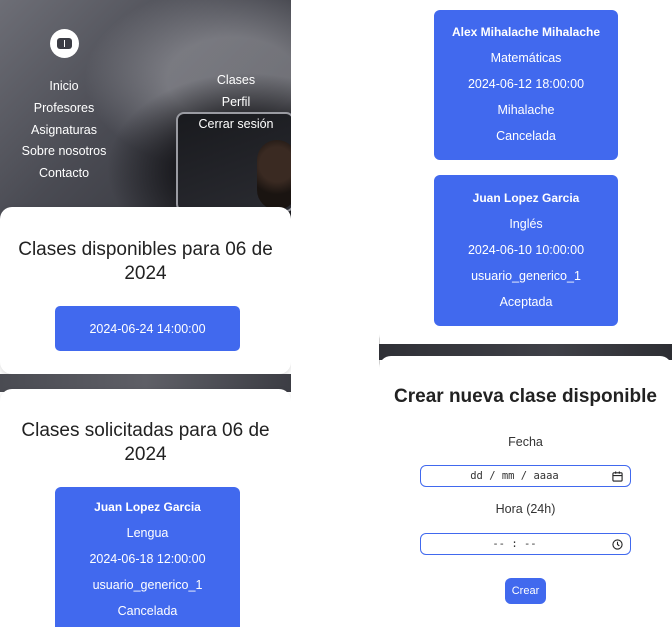  I want to click on user-nav: Clases Perfil Cerrar sesión, so click(236, 102).